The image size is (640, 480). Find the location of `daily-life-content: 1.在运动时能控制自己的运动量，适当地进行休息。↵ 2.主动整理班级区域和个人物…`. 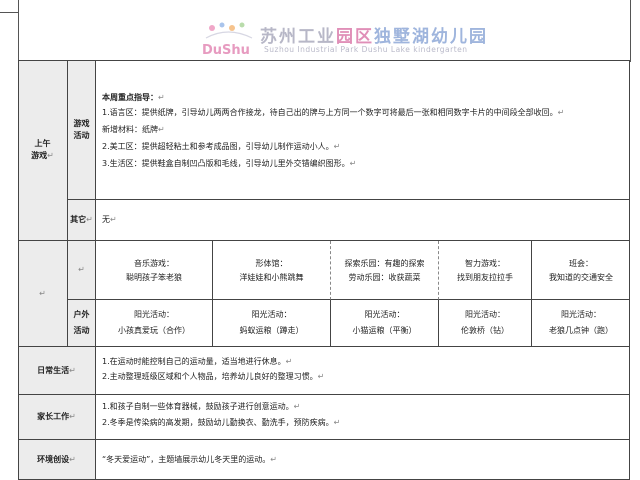

daily-life-content: 1.在运动时能控制自己的运动量，适当地进行休息。↵ 2.主动整理班级区域和个人物… is located at coordinates (363, 371).